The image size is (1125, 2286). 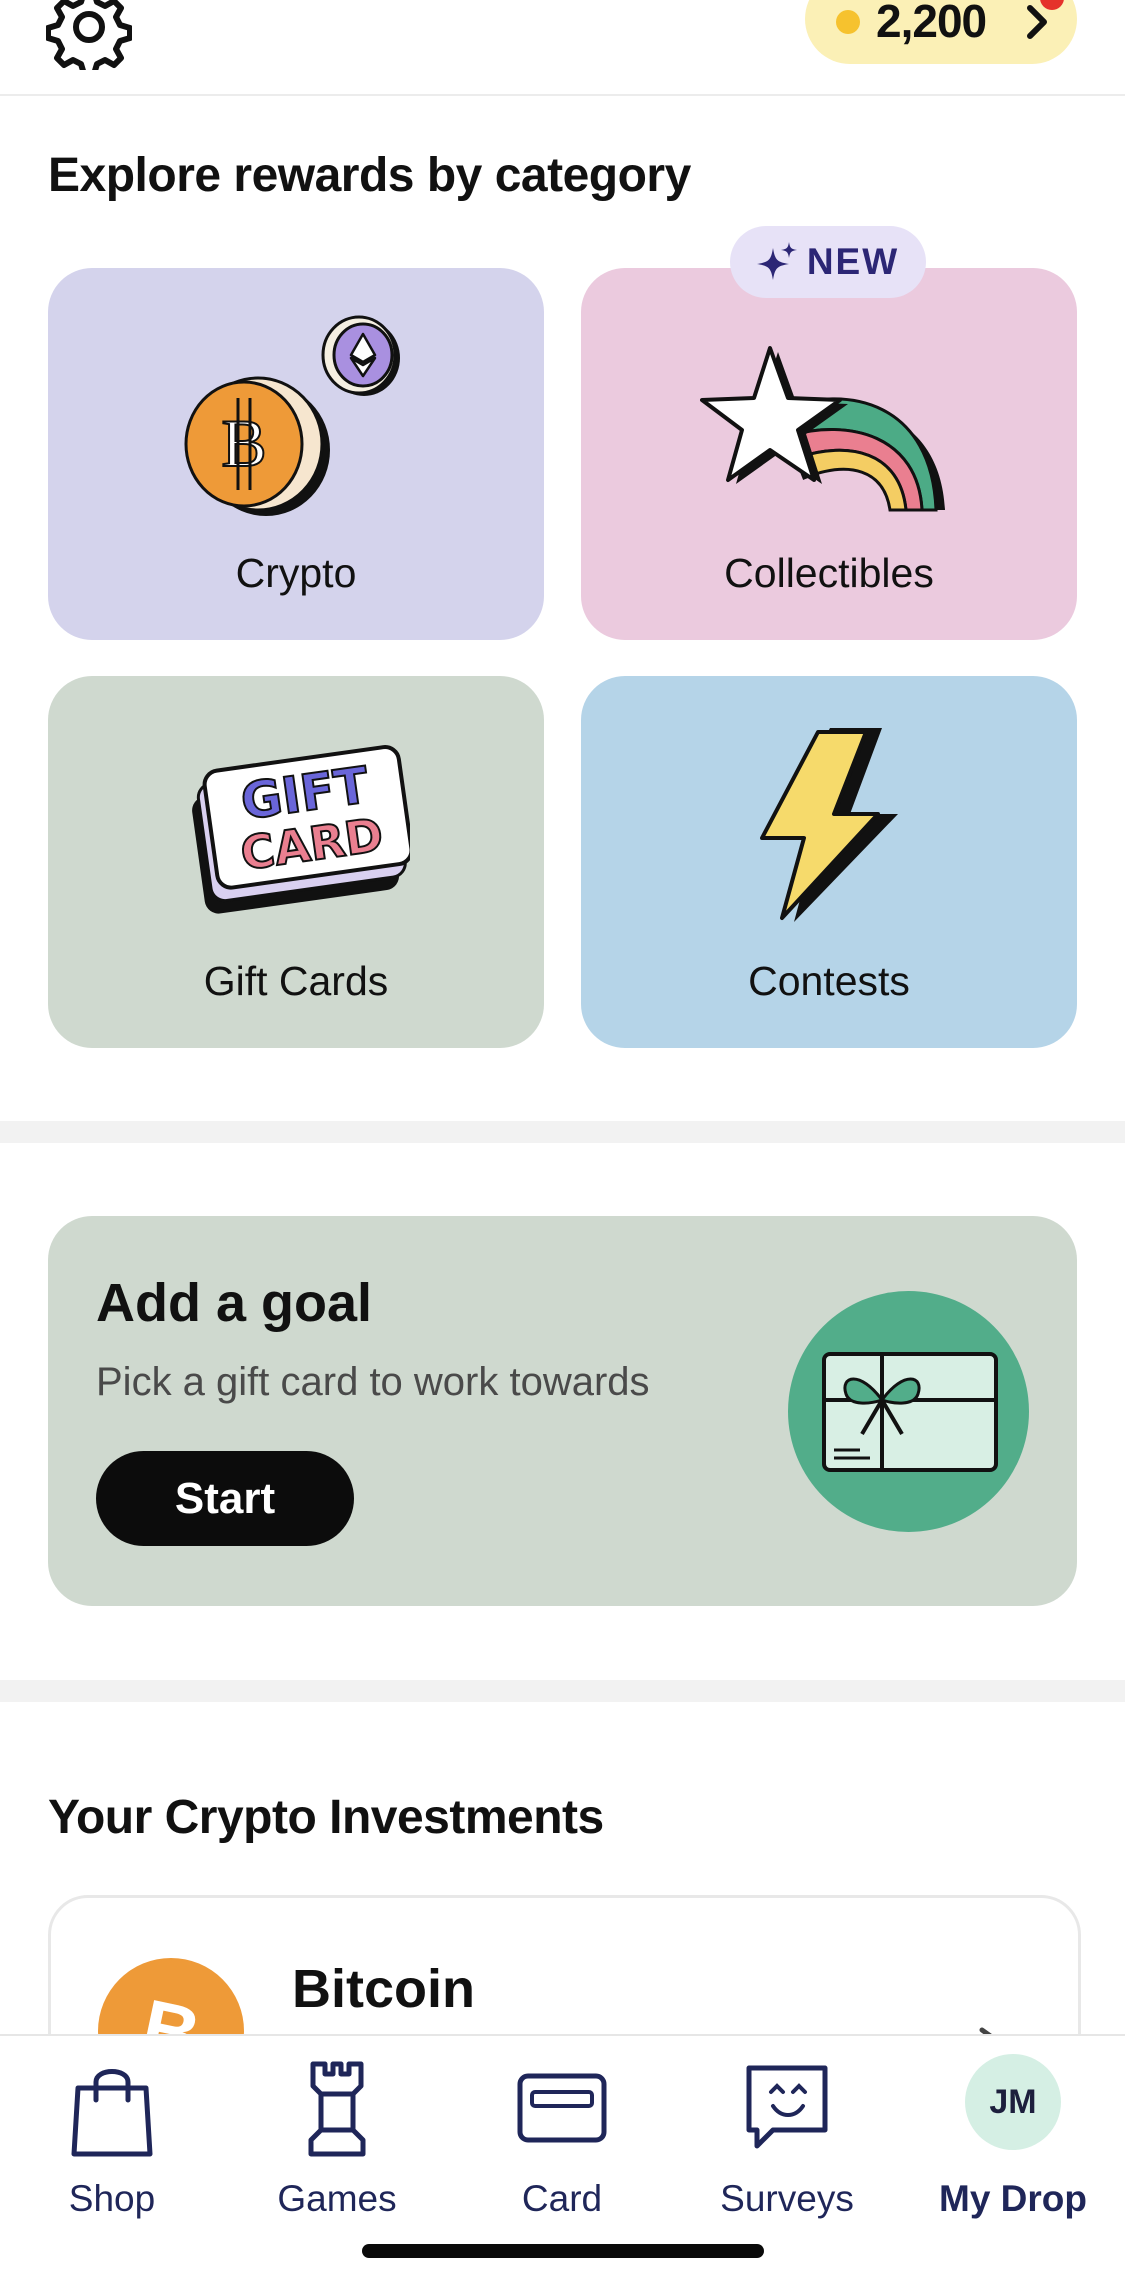 I want to click on credit-card-icon, so click(x=562, y=2108).